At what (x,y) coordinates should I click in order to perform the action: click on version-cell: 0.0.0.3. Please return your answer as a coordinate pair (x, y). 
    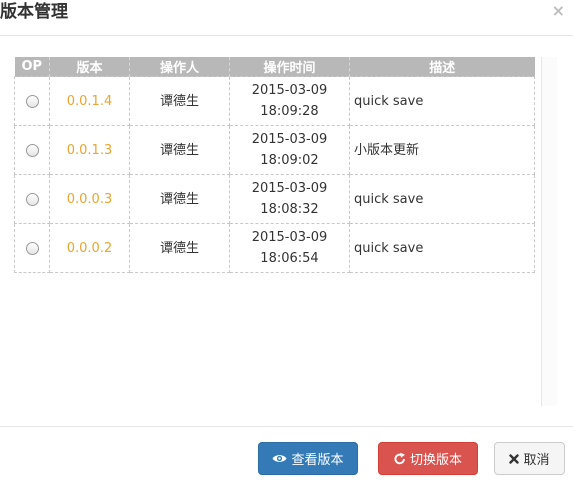
    Looking at the image, I should click on (89, 199).